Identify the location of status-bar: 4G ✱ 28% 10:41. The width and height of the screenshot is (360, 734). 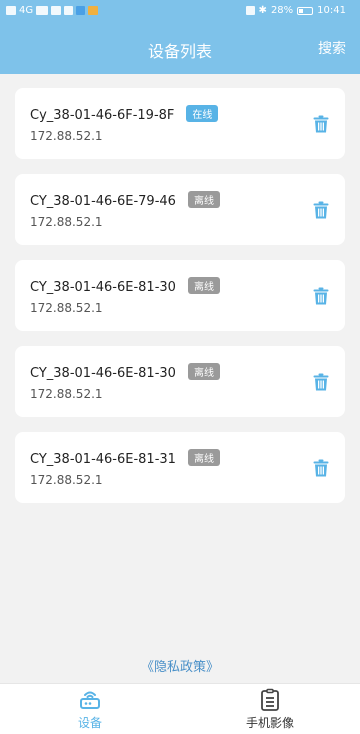
(180, 12).